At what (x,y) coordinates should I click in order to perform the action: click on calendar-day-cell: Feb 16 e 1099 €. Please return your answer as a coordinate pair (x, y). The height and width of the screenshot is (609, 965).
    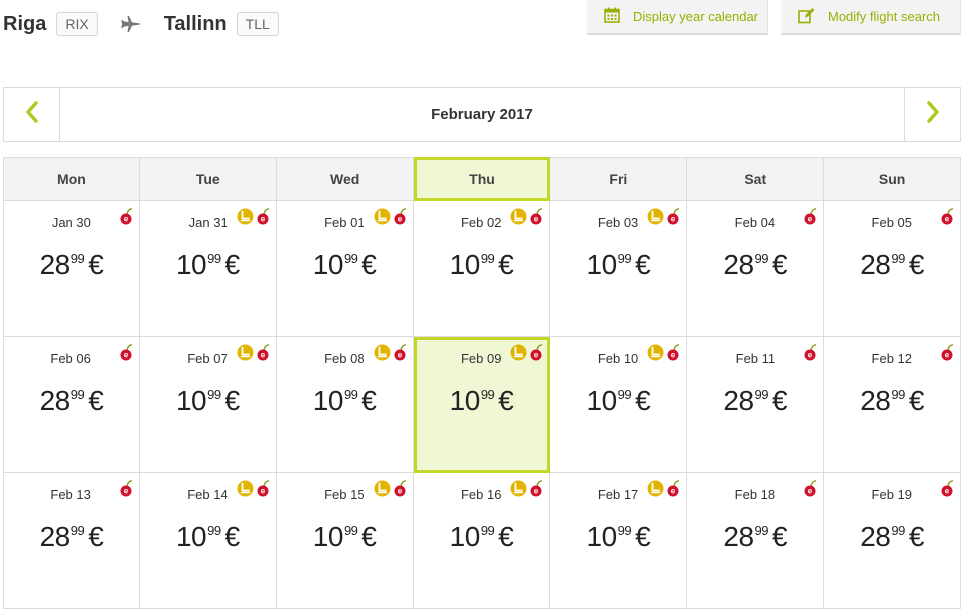
    Looking at the image, I should click on (482, 541).